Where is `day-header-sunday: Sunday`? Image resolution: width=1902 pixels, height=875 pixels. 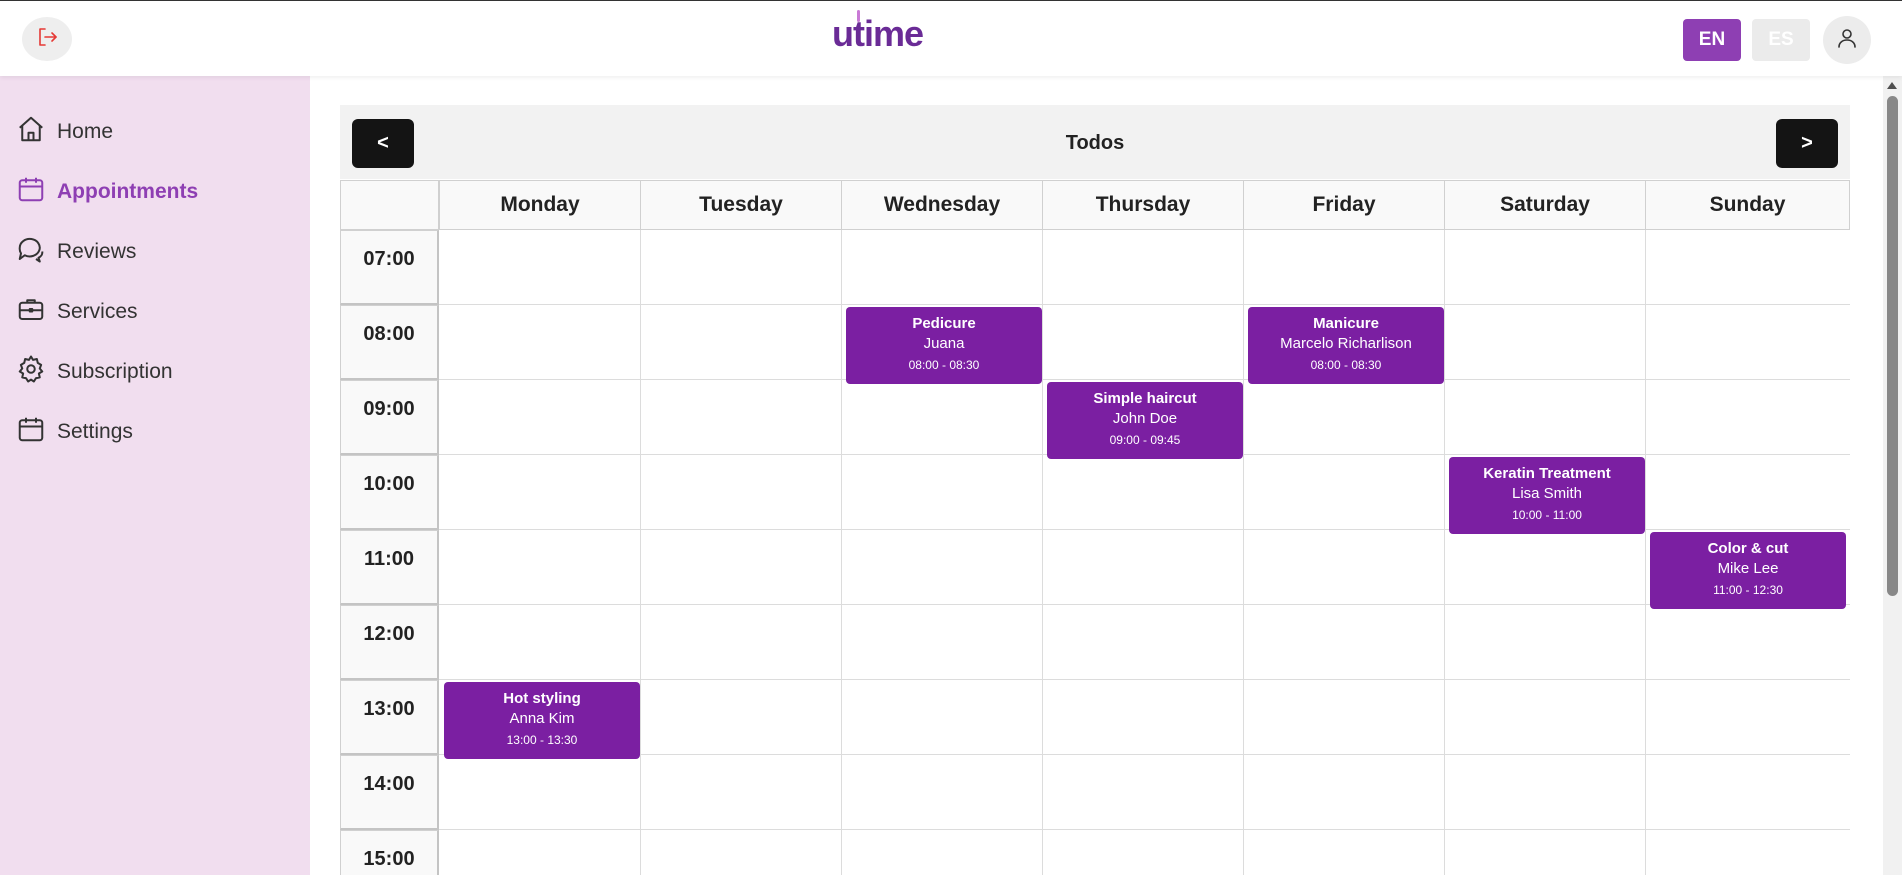 day-header-sunday: Sunday is located at coordinates (1747, 205).